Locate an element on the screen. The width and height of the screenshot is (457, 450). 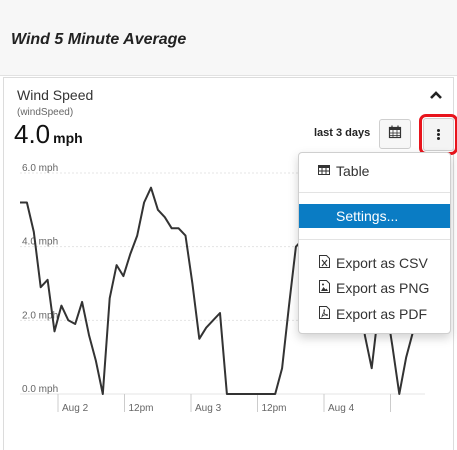
png-file-icon is located at coordinates (324, 288).